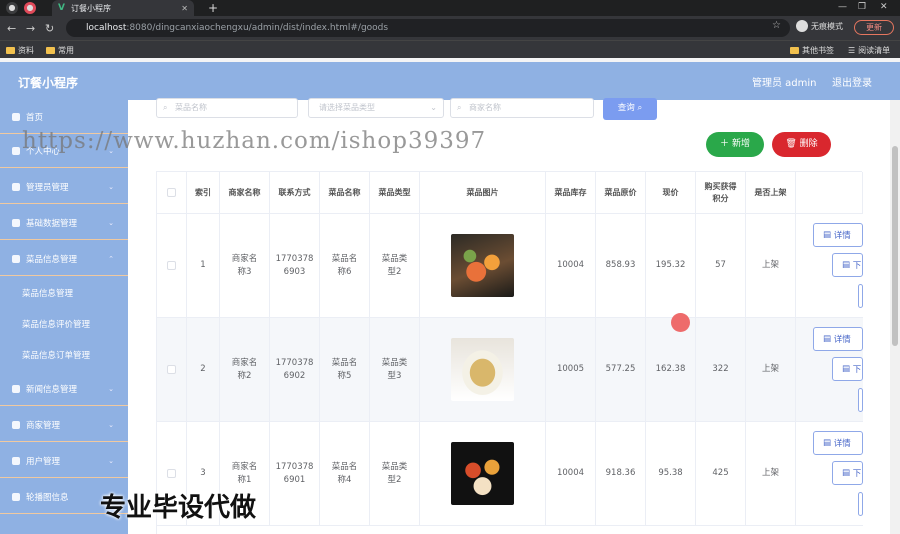 The image size is (900, 534). Describe the element at coordinates (571, 473) in the screenshot. I see `cell-stock: 10004` at that location.